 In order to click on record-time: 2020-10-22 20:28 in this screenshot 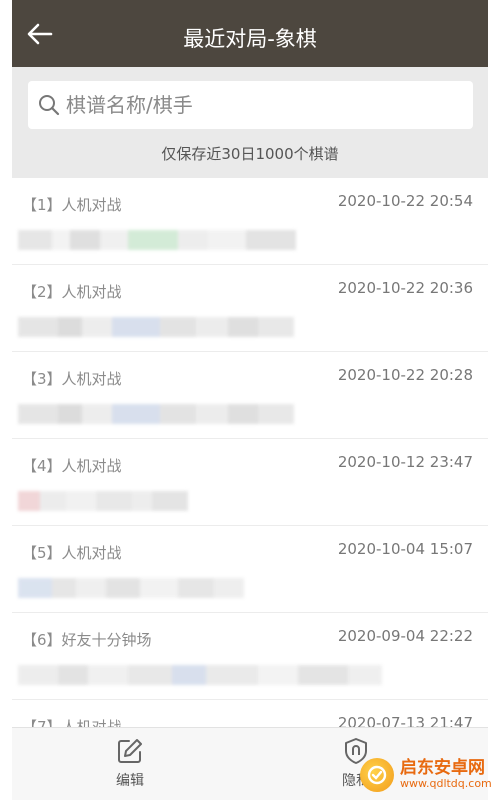, I will do `click(405, 375)`.